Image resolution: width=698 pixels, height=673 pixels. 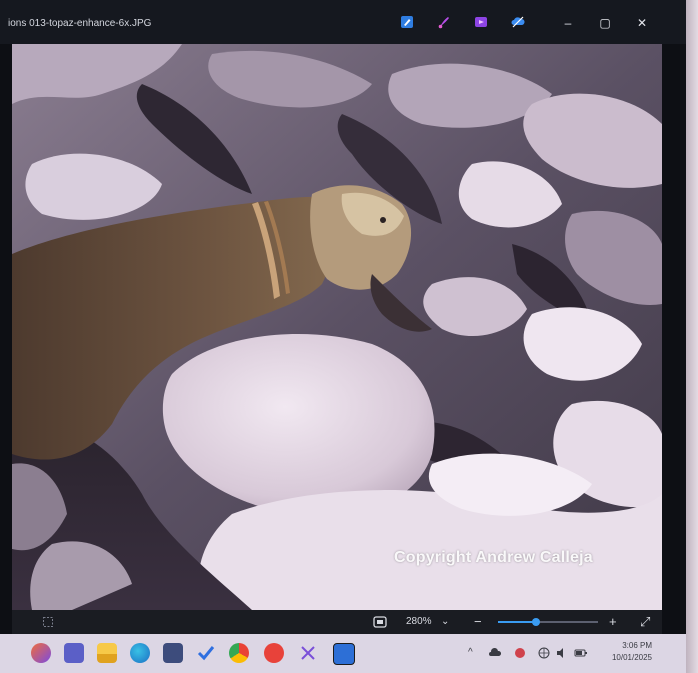 What do you see at coordinates (536, 622) in the screenshot?
I see `zoom-slider-thumb` at bounding box center [536, 622].